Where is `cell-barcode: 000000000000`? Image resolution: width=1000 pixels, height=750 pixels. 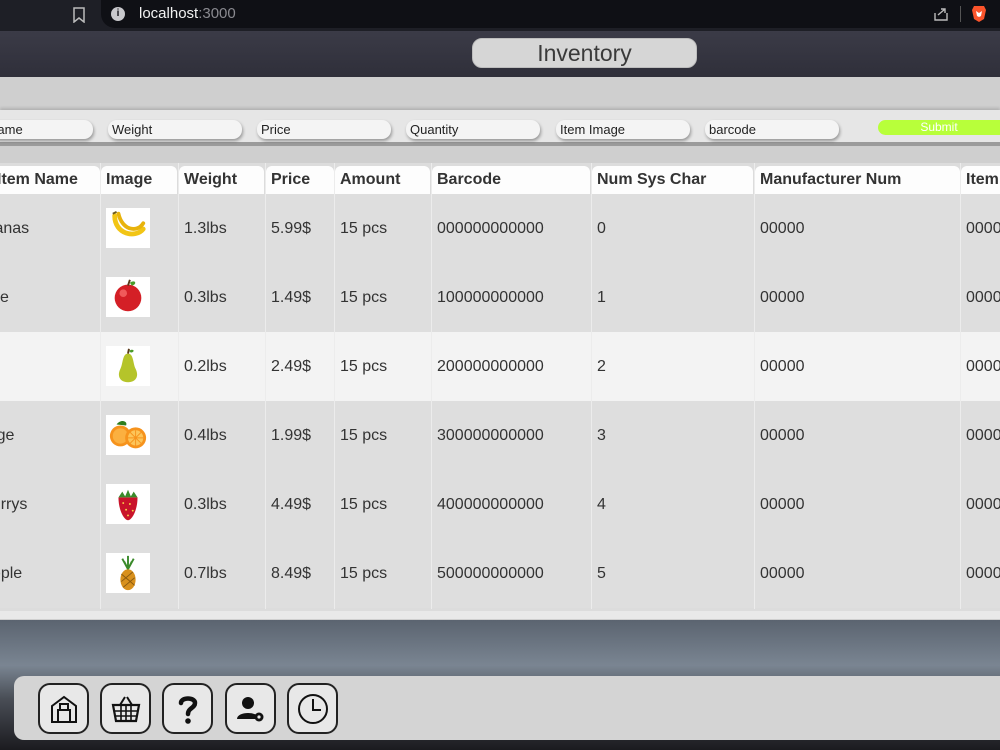
cell-barcode: 000000000000 is located at coordinates (490, 228).